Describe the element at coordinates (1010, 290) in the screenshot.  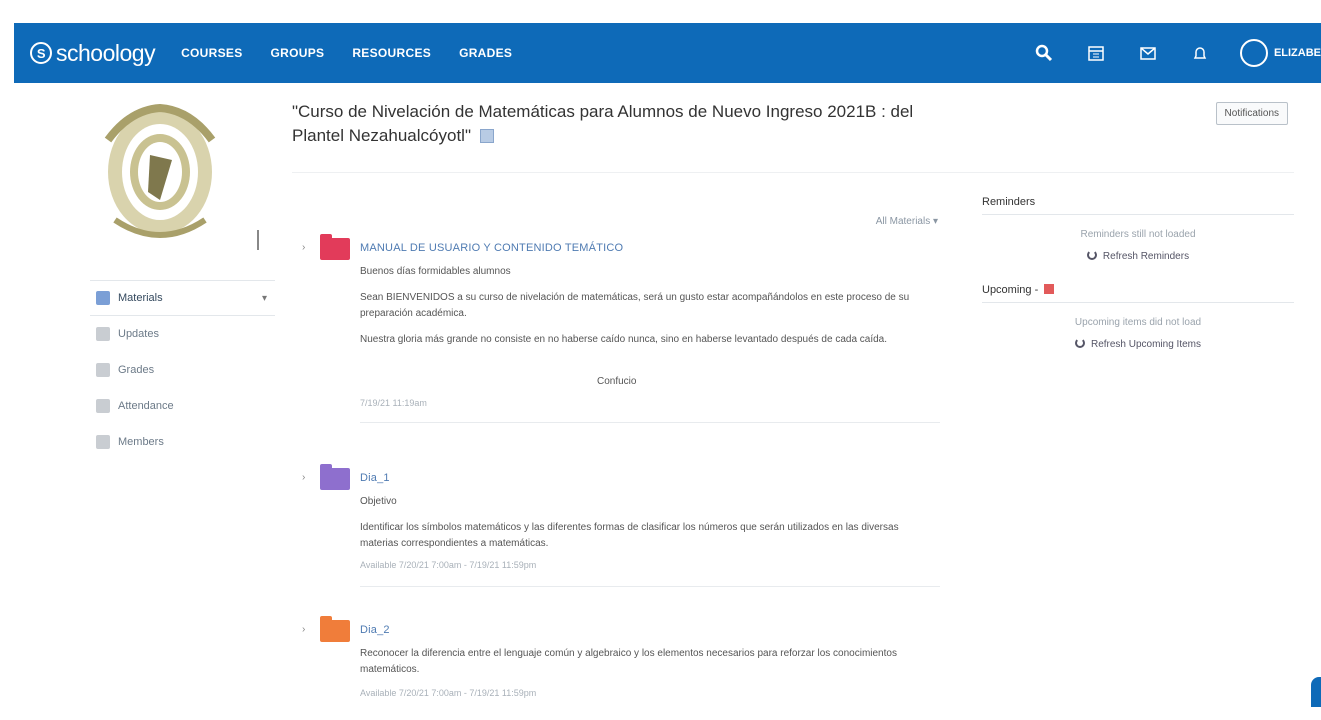
I see `upcoming-title: Upcoming -` at that location.